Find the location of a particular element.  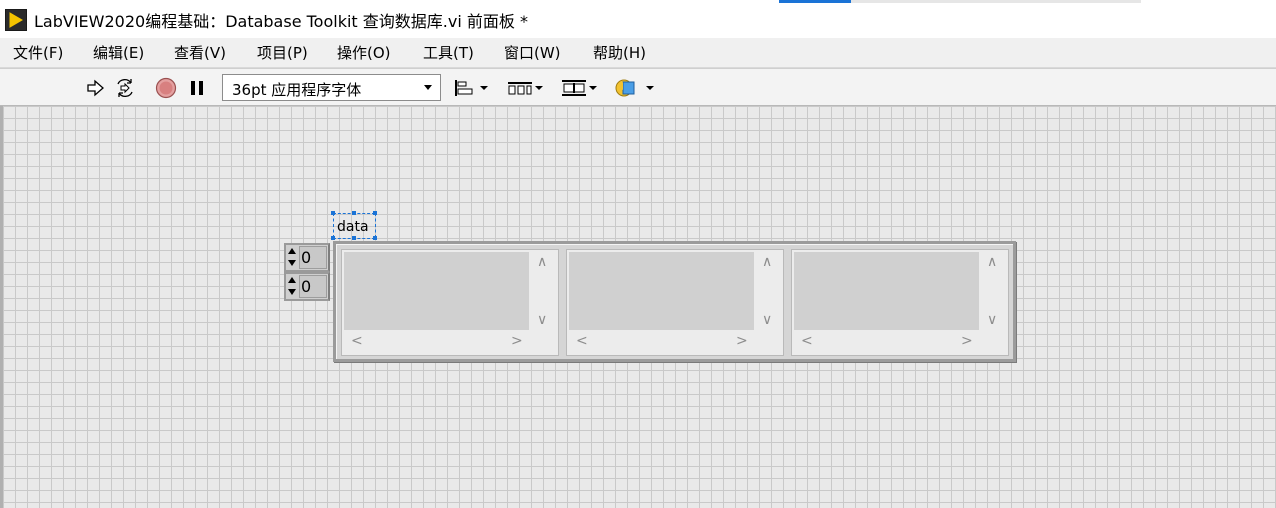

menu-tools: 工具(T) is located at coordinates (448, 52).